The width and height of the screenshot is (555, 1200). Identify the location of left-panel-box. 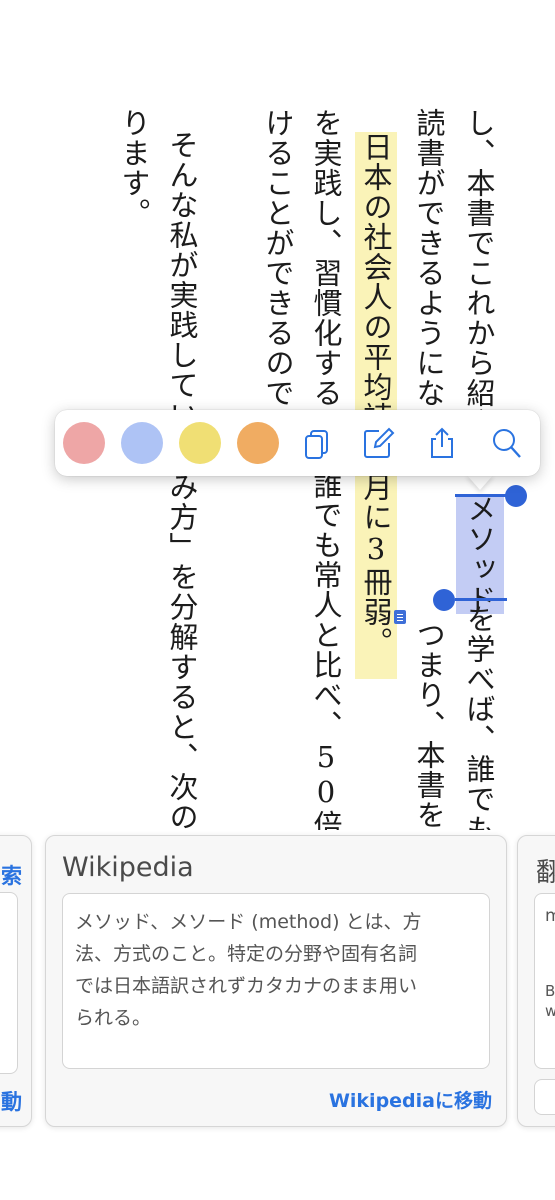
(9, 983).